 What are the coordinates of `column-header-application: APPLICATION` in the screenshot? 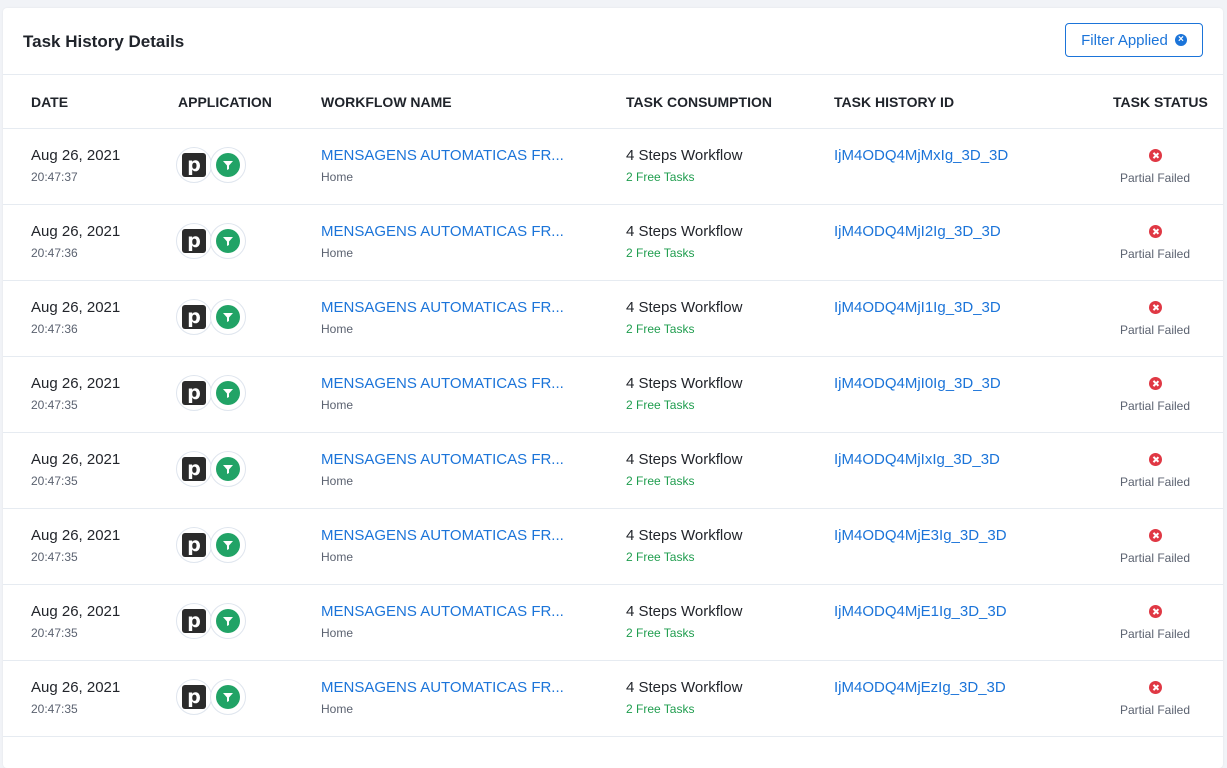 It's located at (225, 102).